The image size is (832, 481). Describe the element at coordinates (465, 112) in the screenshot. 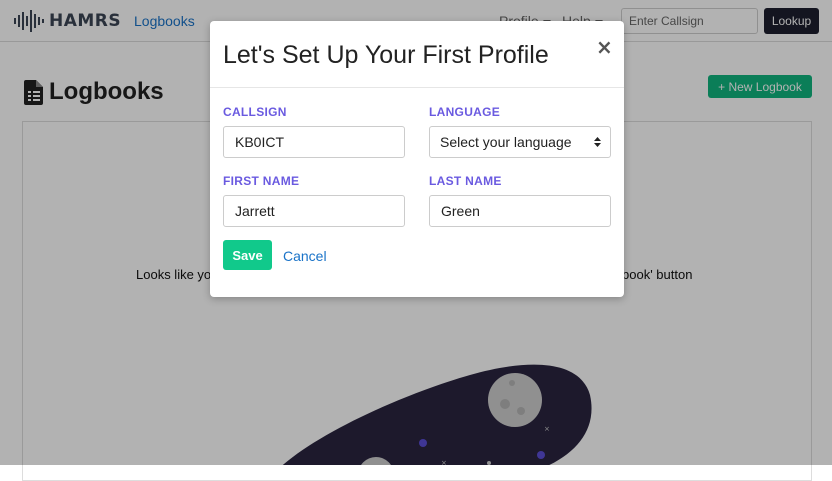

I see `language-label: LANGUAGE` at that location.